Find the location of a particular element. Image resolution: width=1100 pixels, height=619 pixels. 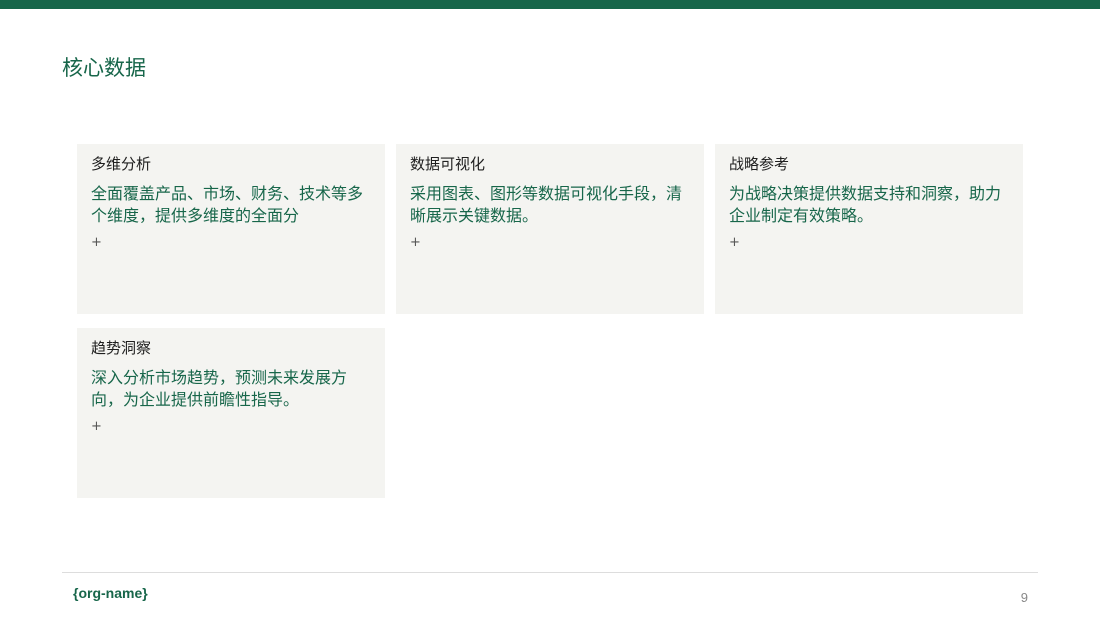

card-trend-insight: 趋势洞察 深入分析市场趋势，预测未来发展方向，为企业提供前瞻性指导。 + is located at coordinates (231, 413).